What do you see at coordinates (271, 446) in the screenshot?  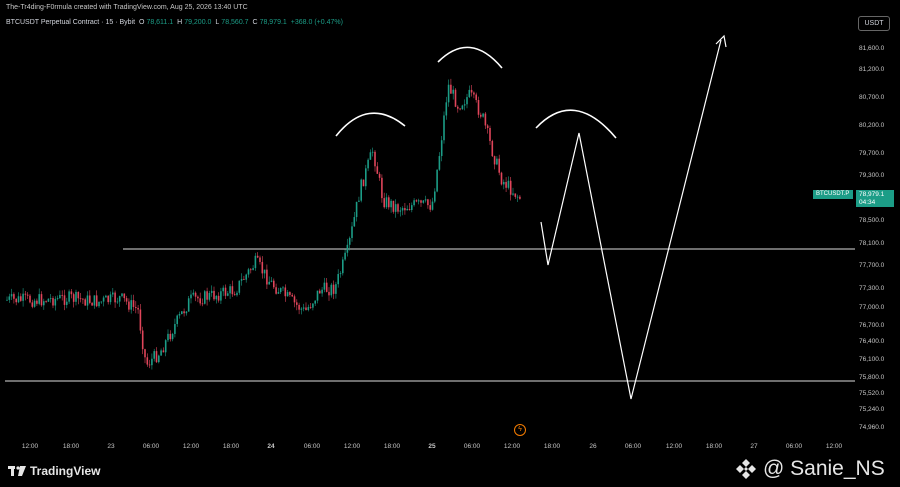 I see `time-tick: 24` at bounding box center [271, 446].